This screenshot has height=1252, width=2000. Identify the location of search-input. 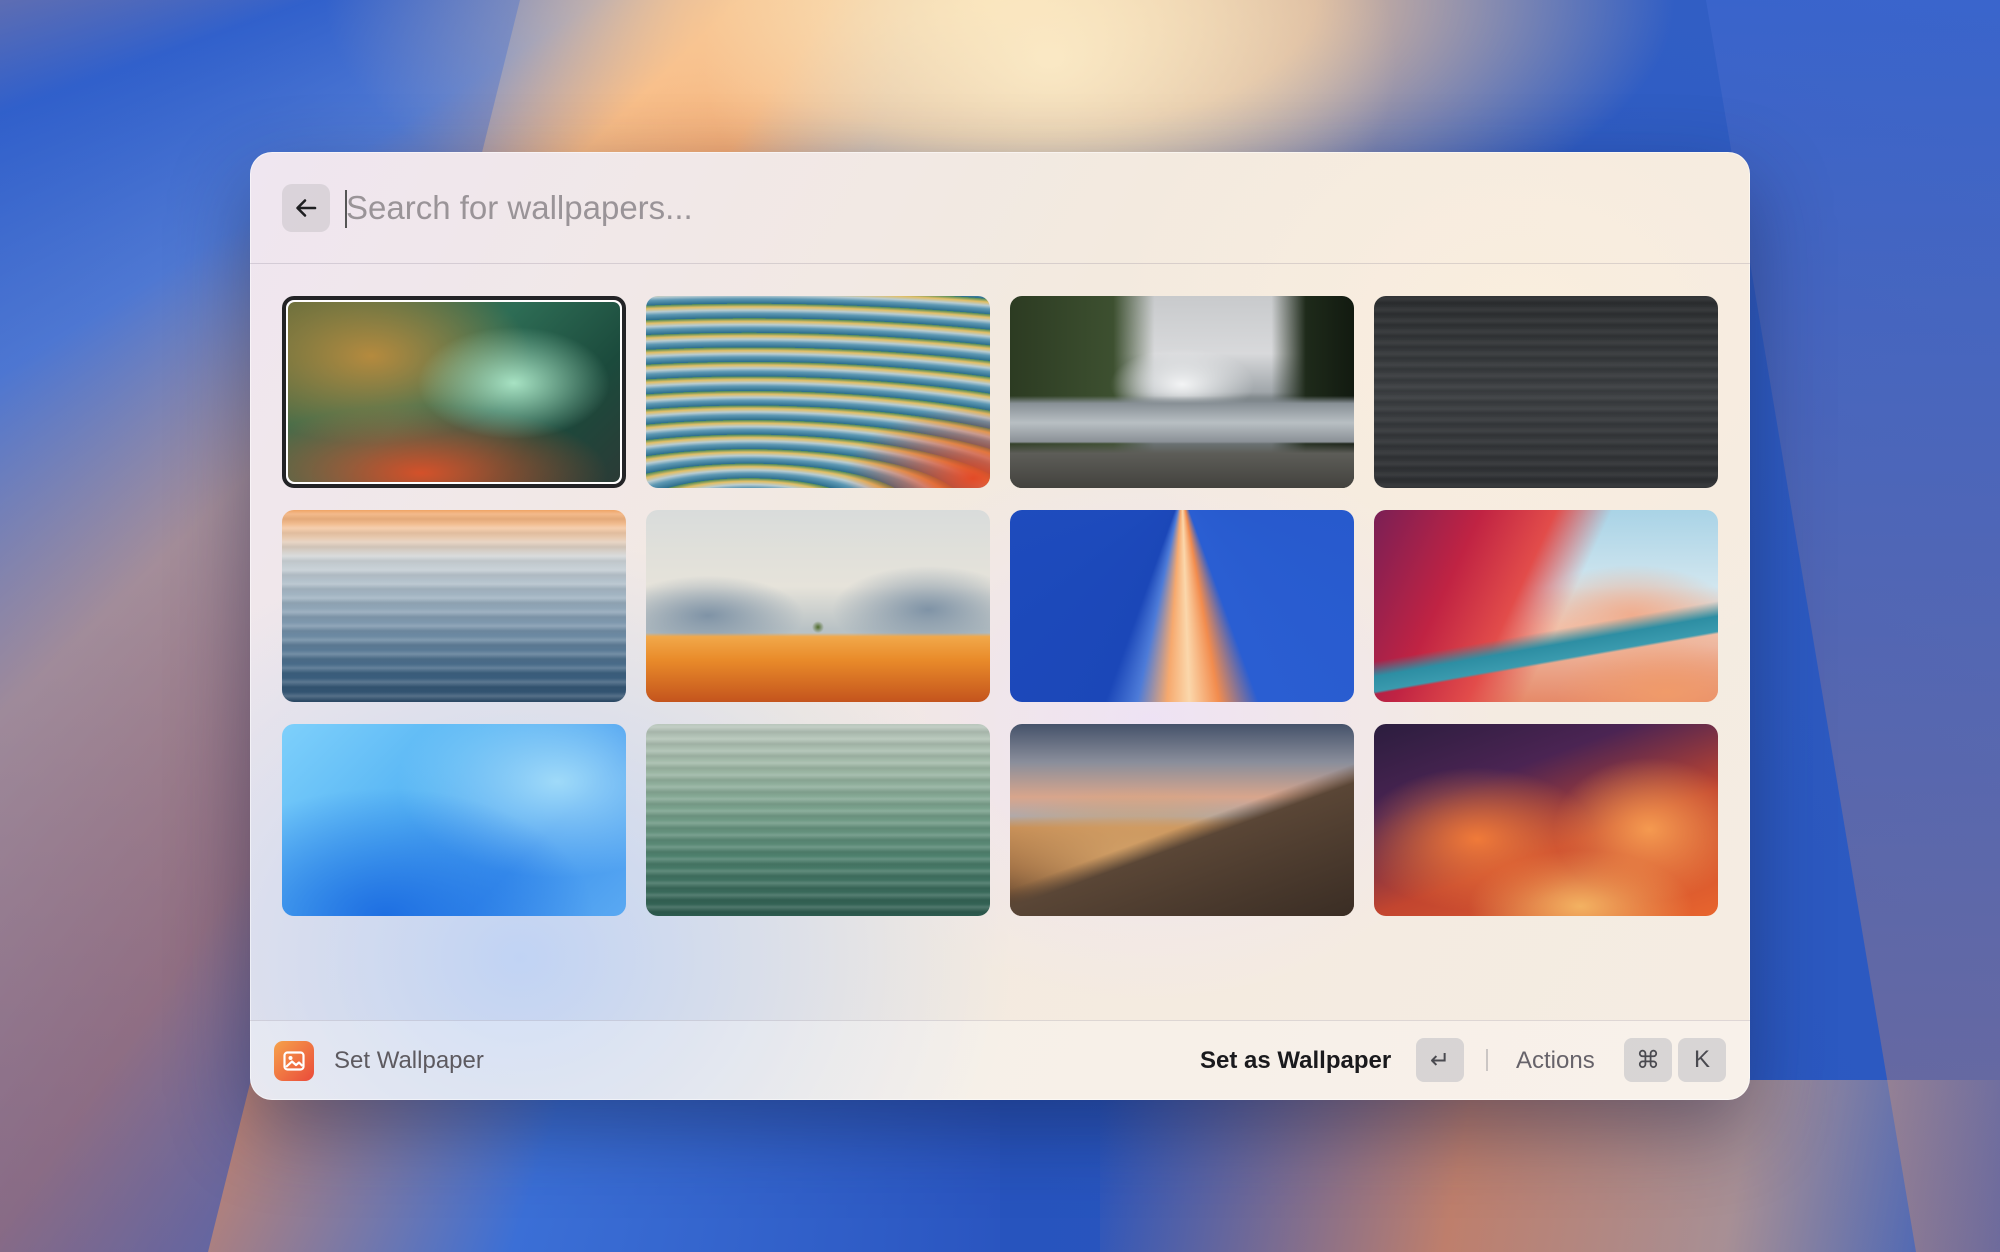
(996, 208).